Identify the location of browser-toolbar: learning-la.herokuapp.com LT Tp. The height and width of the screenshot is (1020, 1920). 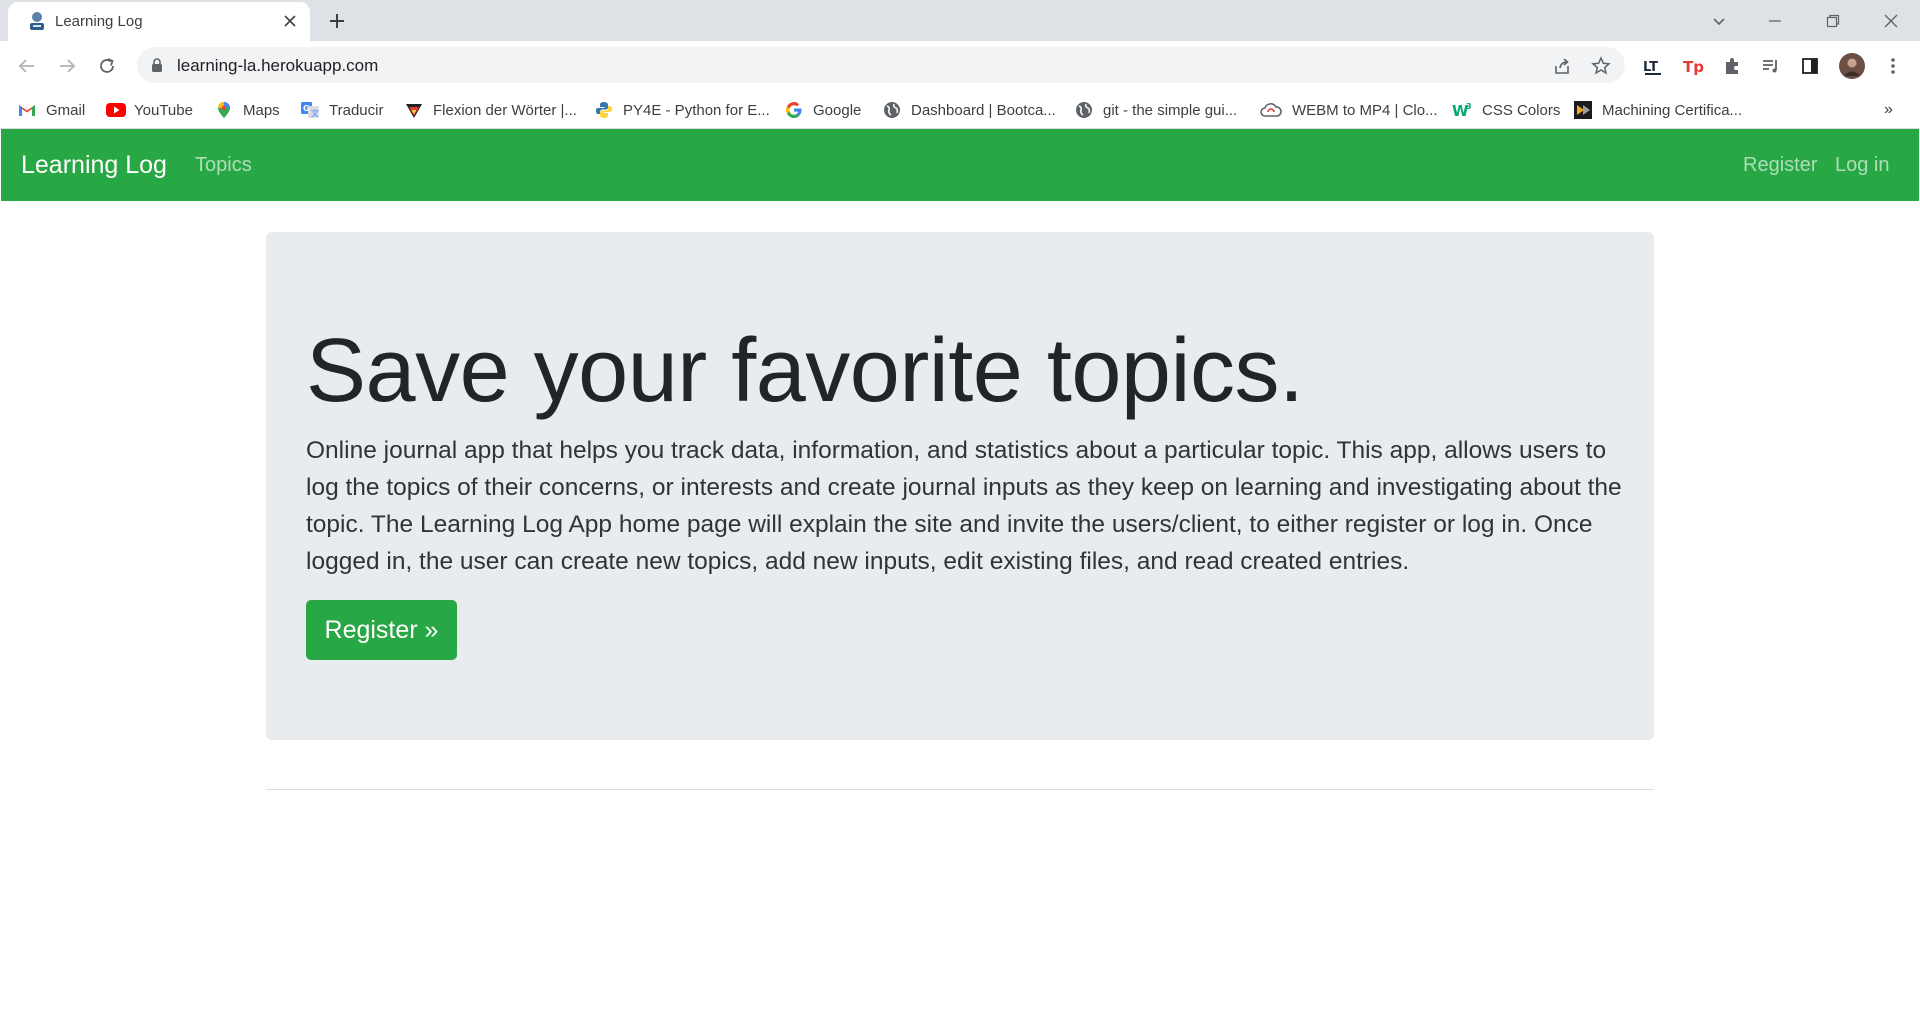
(960, 66).